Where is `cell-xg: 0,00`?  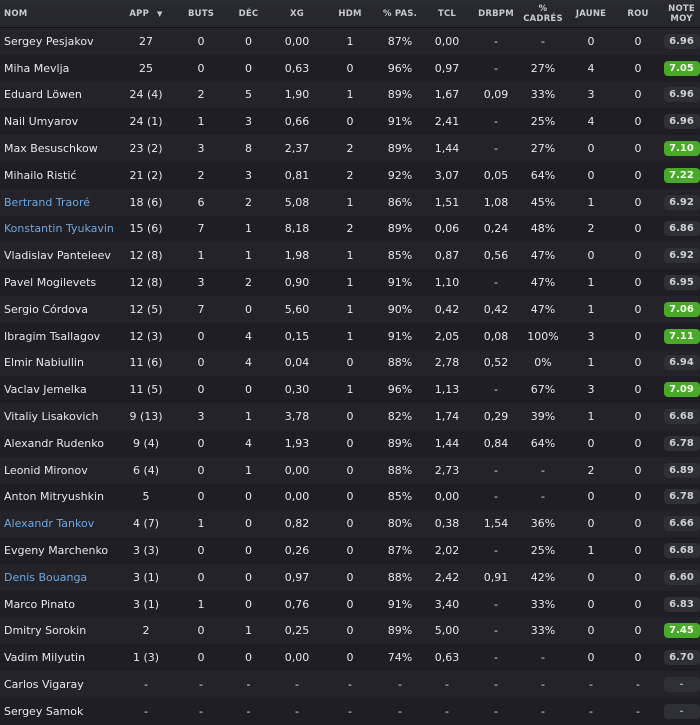 cell-xg: 0,00 is located at coordinates (297, 470).